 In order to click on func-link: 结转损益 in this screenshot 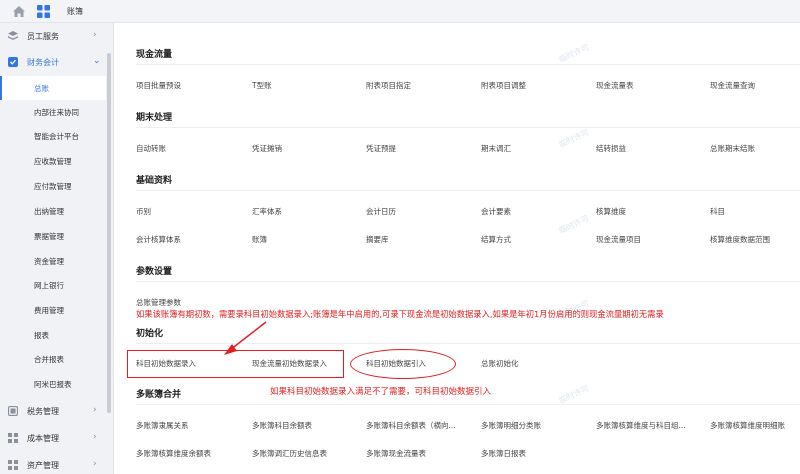, I will do `click(611, 148)`.